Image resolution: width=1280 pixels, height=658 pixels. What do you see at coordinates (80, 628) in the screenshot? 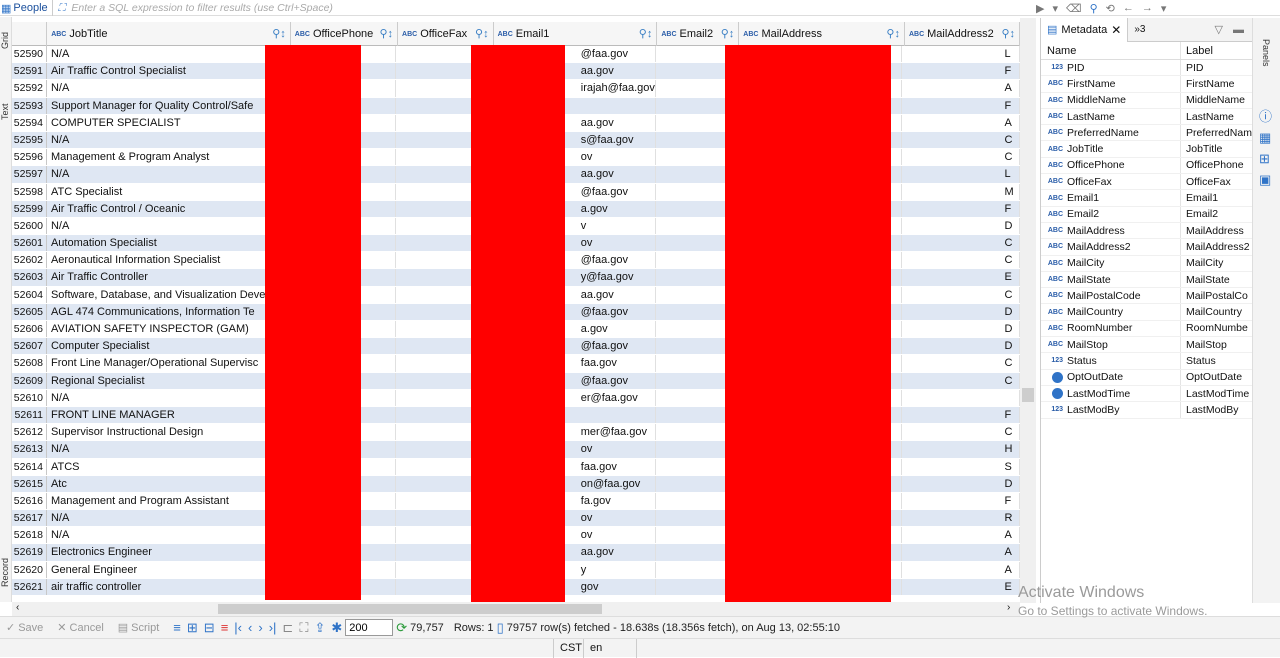
I see `cancel-button: ✕ Cancel` at bounding box center [80, 628].